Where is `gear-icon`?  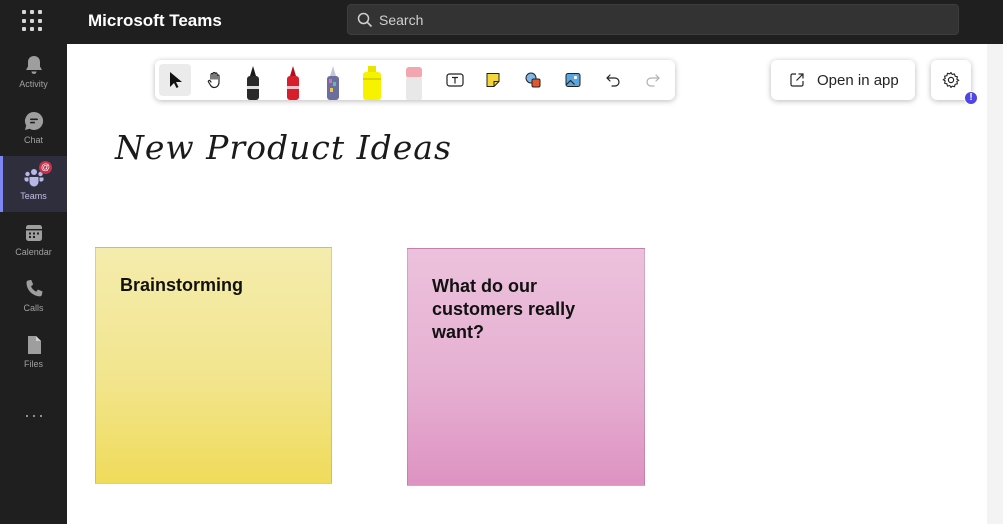 gear-icon is located at coordinates (951, 80).